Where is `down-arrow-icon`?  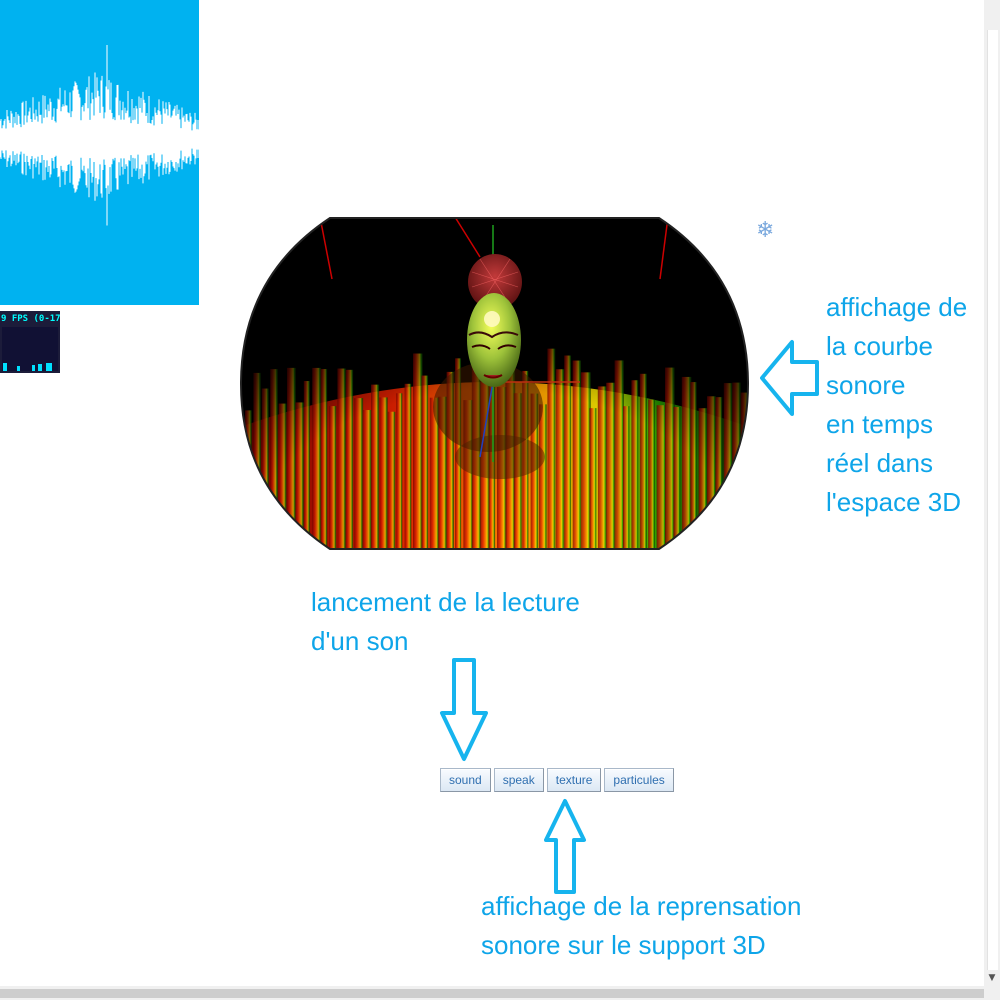
down-arrow-icon is located at coordinates (464, 709).